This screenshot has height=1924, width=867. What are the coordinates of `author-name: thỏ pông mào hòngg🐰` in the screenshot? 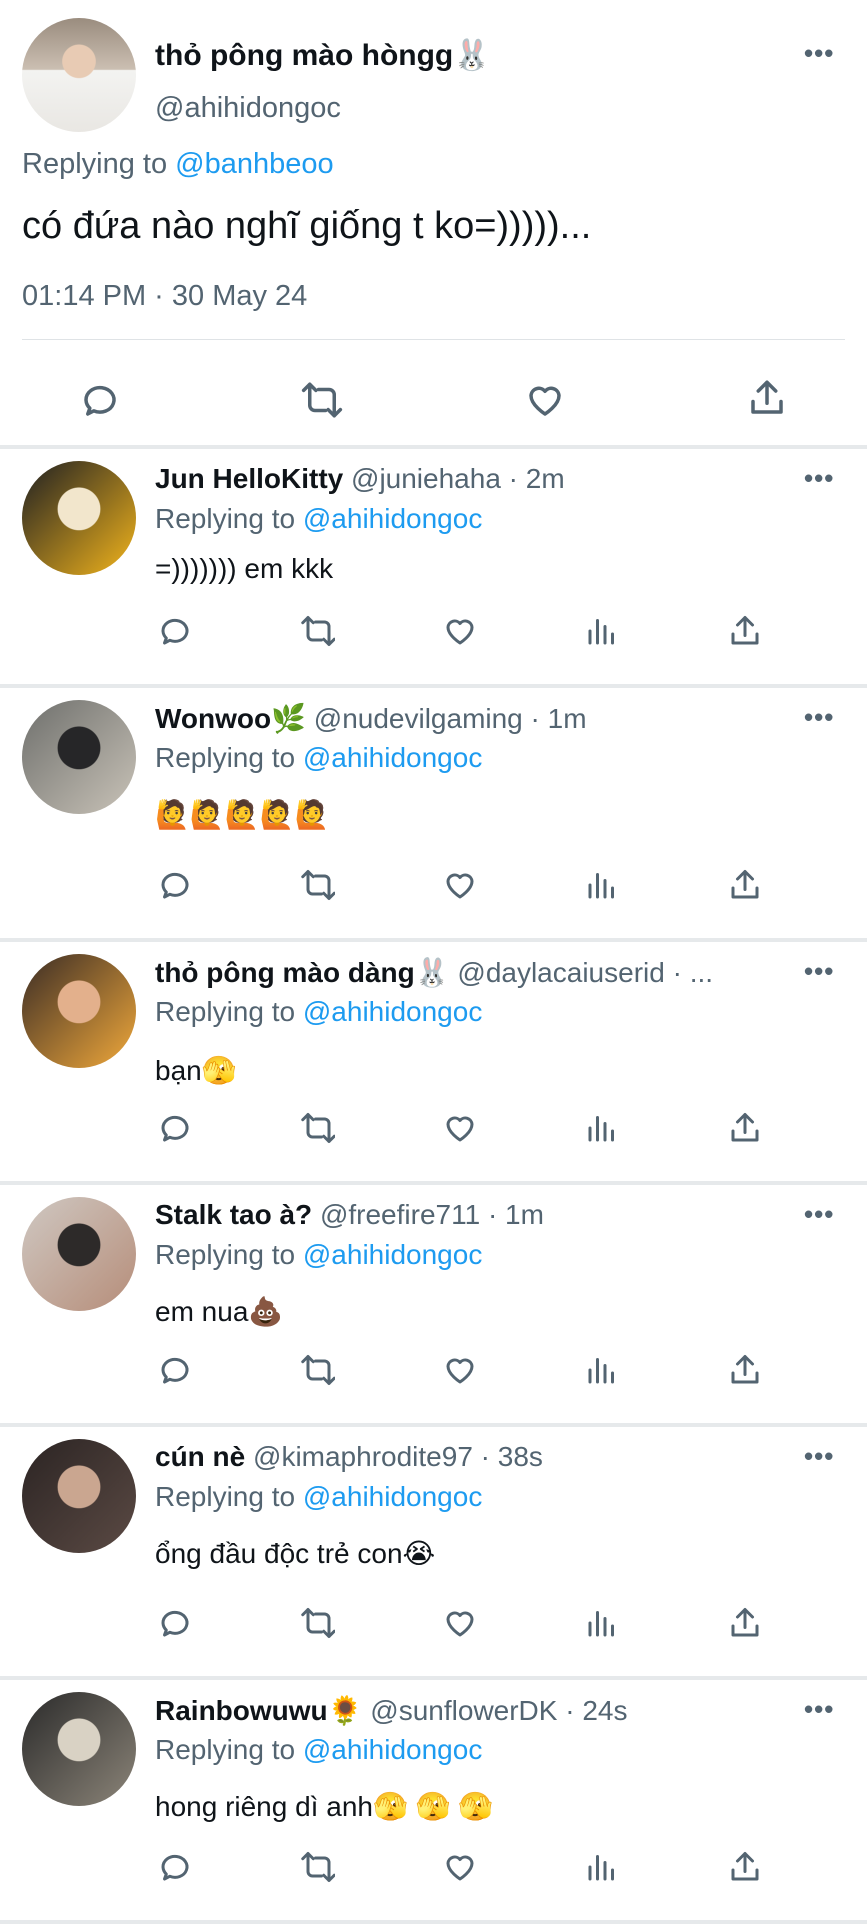 It's located at (323, 55).